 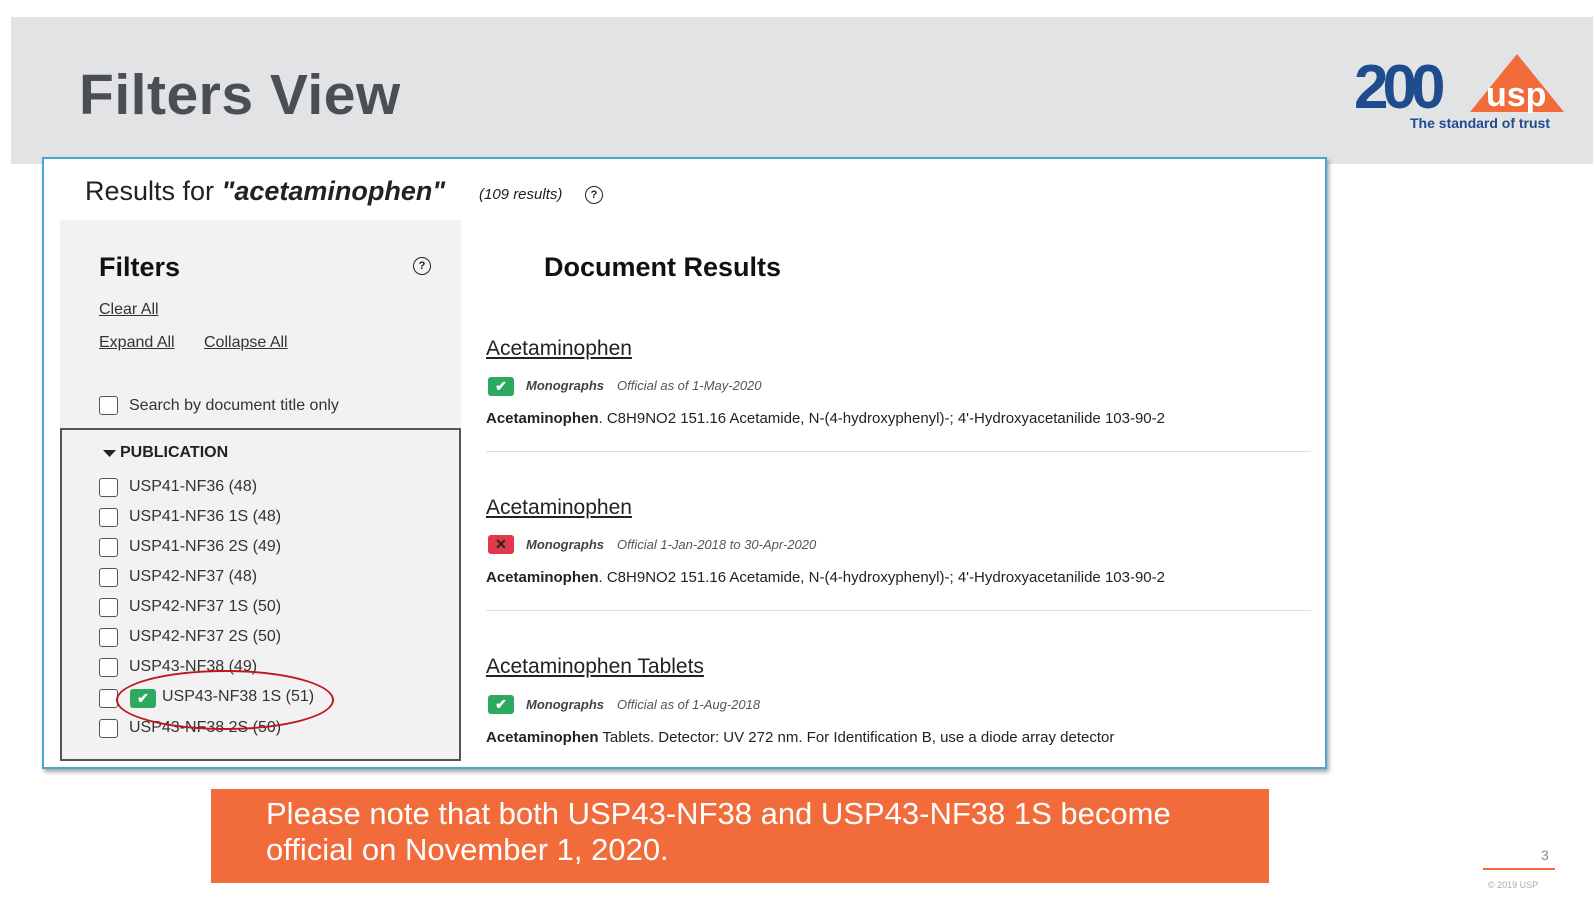 I want to click on title-only-checkbox, so click(x=108, y=405).